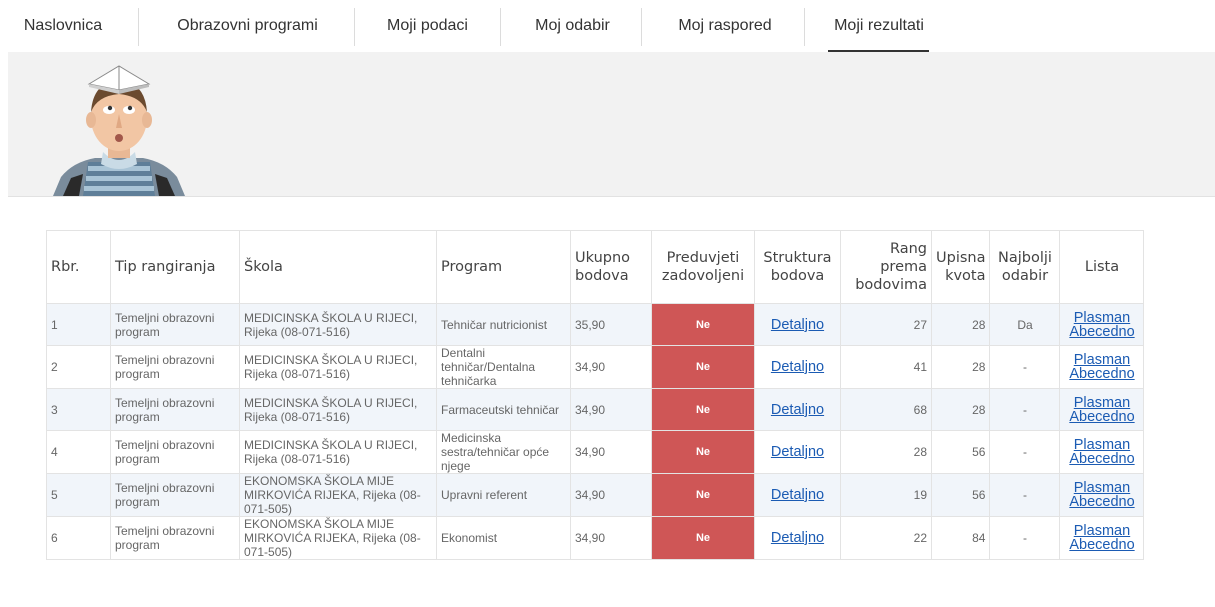  What do you see at coordinates (503, 324) in the screenshot?
I see `cell-program: Tehničar nutricionist` at bounding box center [503, 324].